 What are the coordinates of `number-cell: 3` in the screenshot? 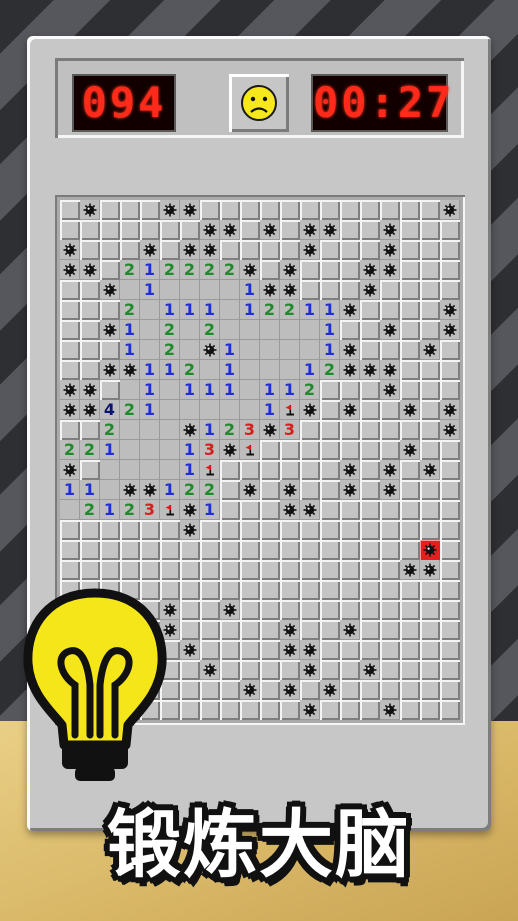 It's located at (150, 510).